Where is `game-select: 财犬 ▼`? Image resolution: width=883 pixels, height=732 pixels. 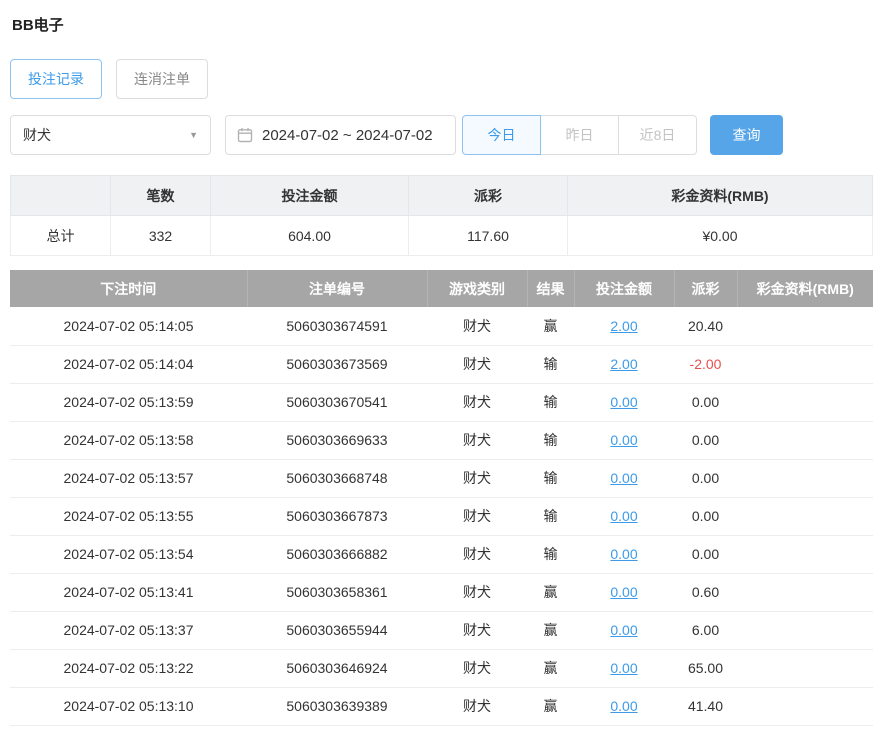 game-select: 财犬 ▼ is located at coordinates (110, 135).